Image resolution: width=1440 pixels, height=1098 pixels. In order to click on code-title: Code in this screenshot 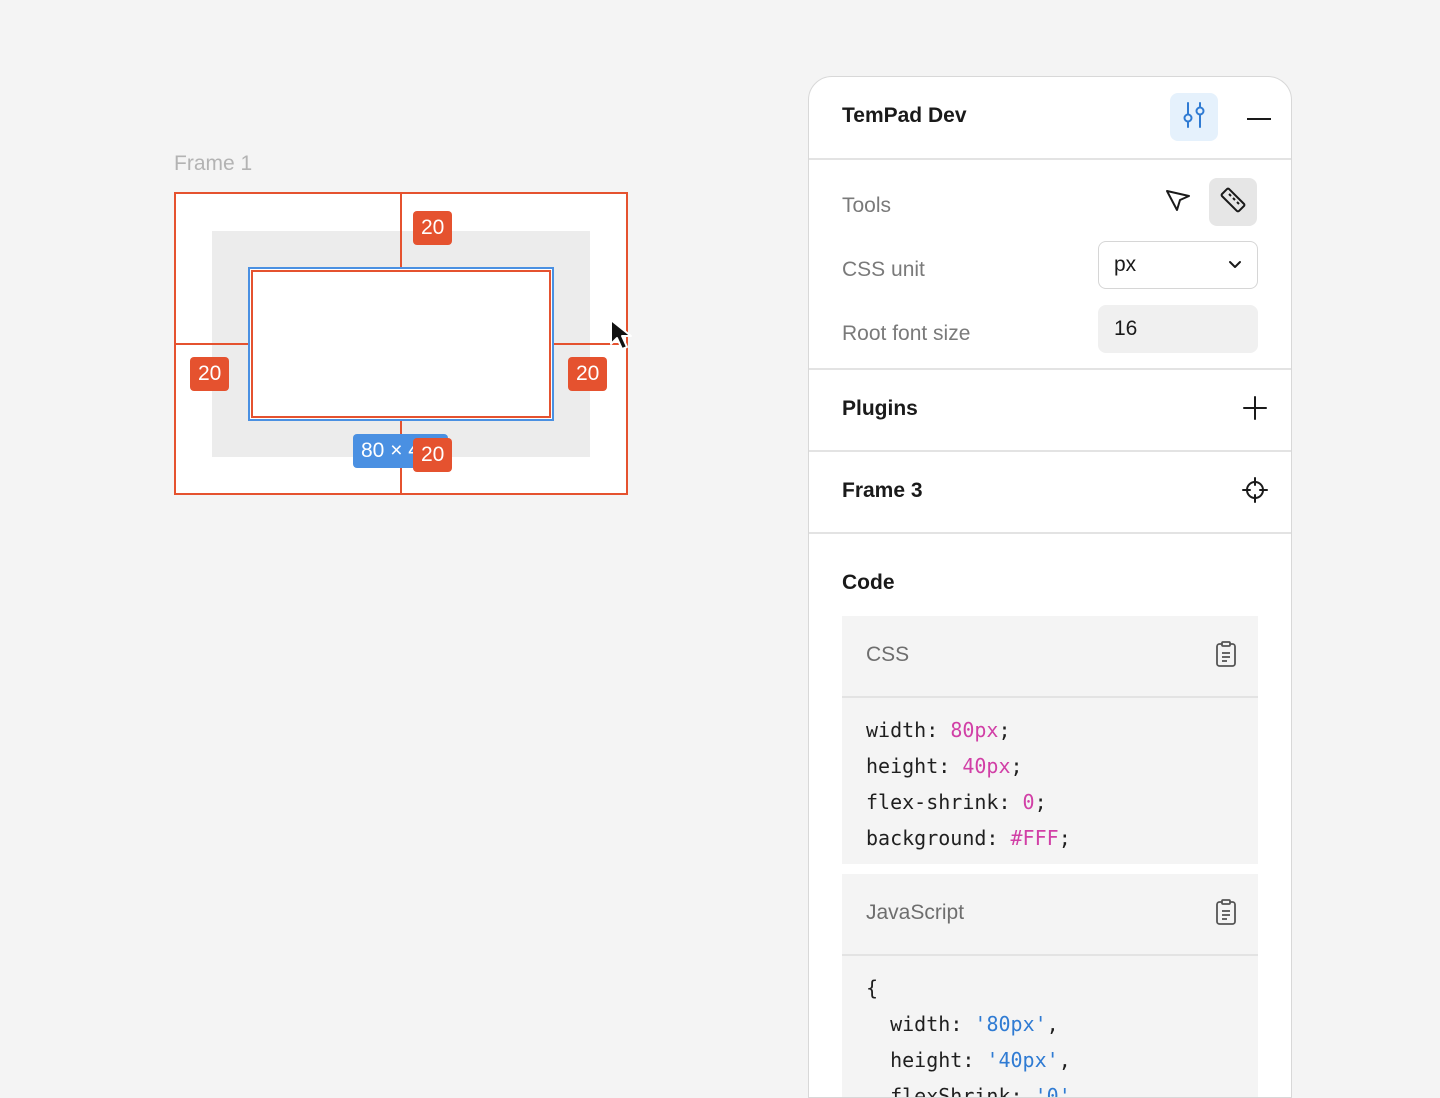, I will do `click(868, 582)`.